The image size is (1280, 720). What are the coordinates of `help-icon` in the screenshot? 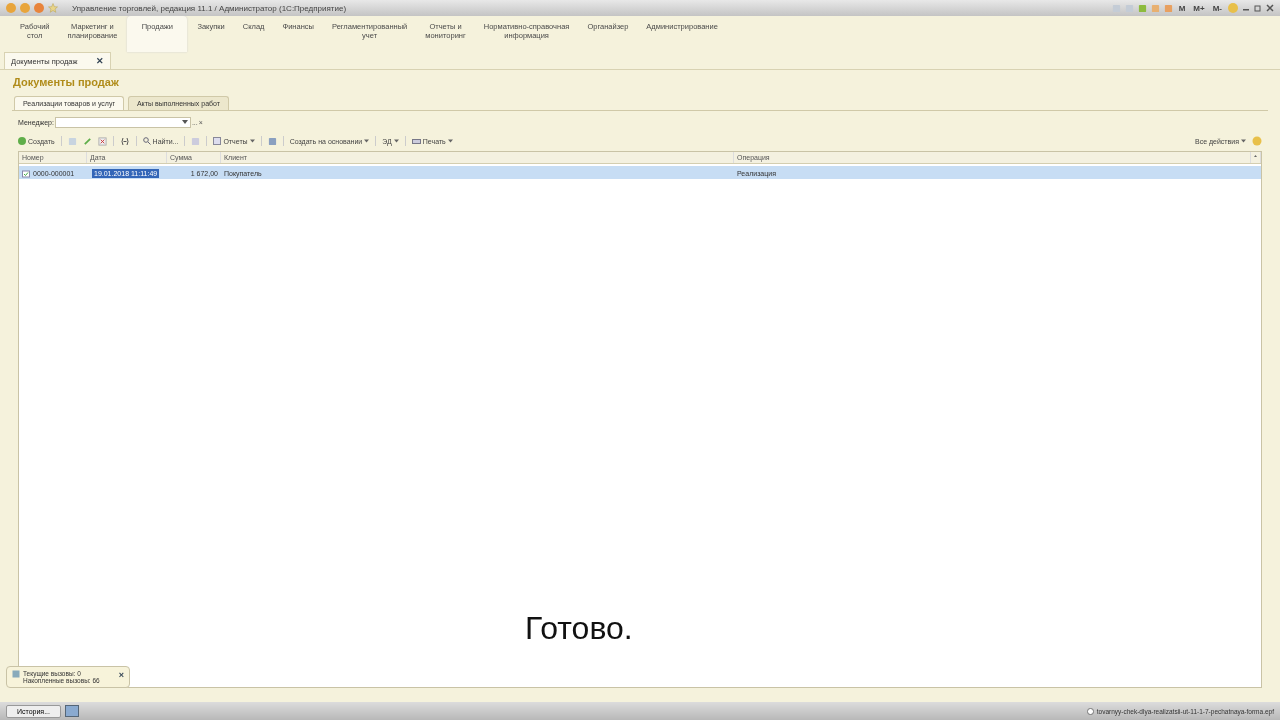 It's located at (1257, 141).